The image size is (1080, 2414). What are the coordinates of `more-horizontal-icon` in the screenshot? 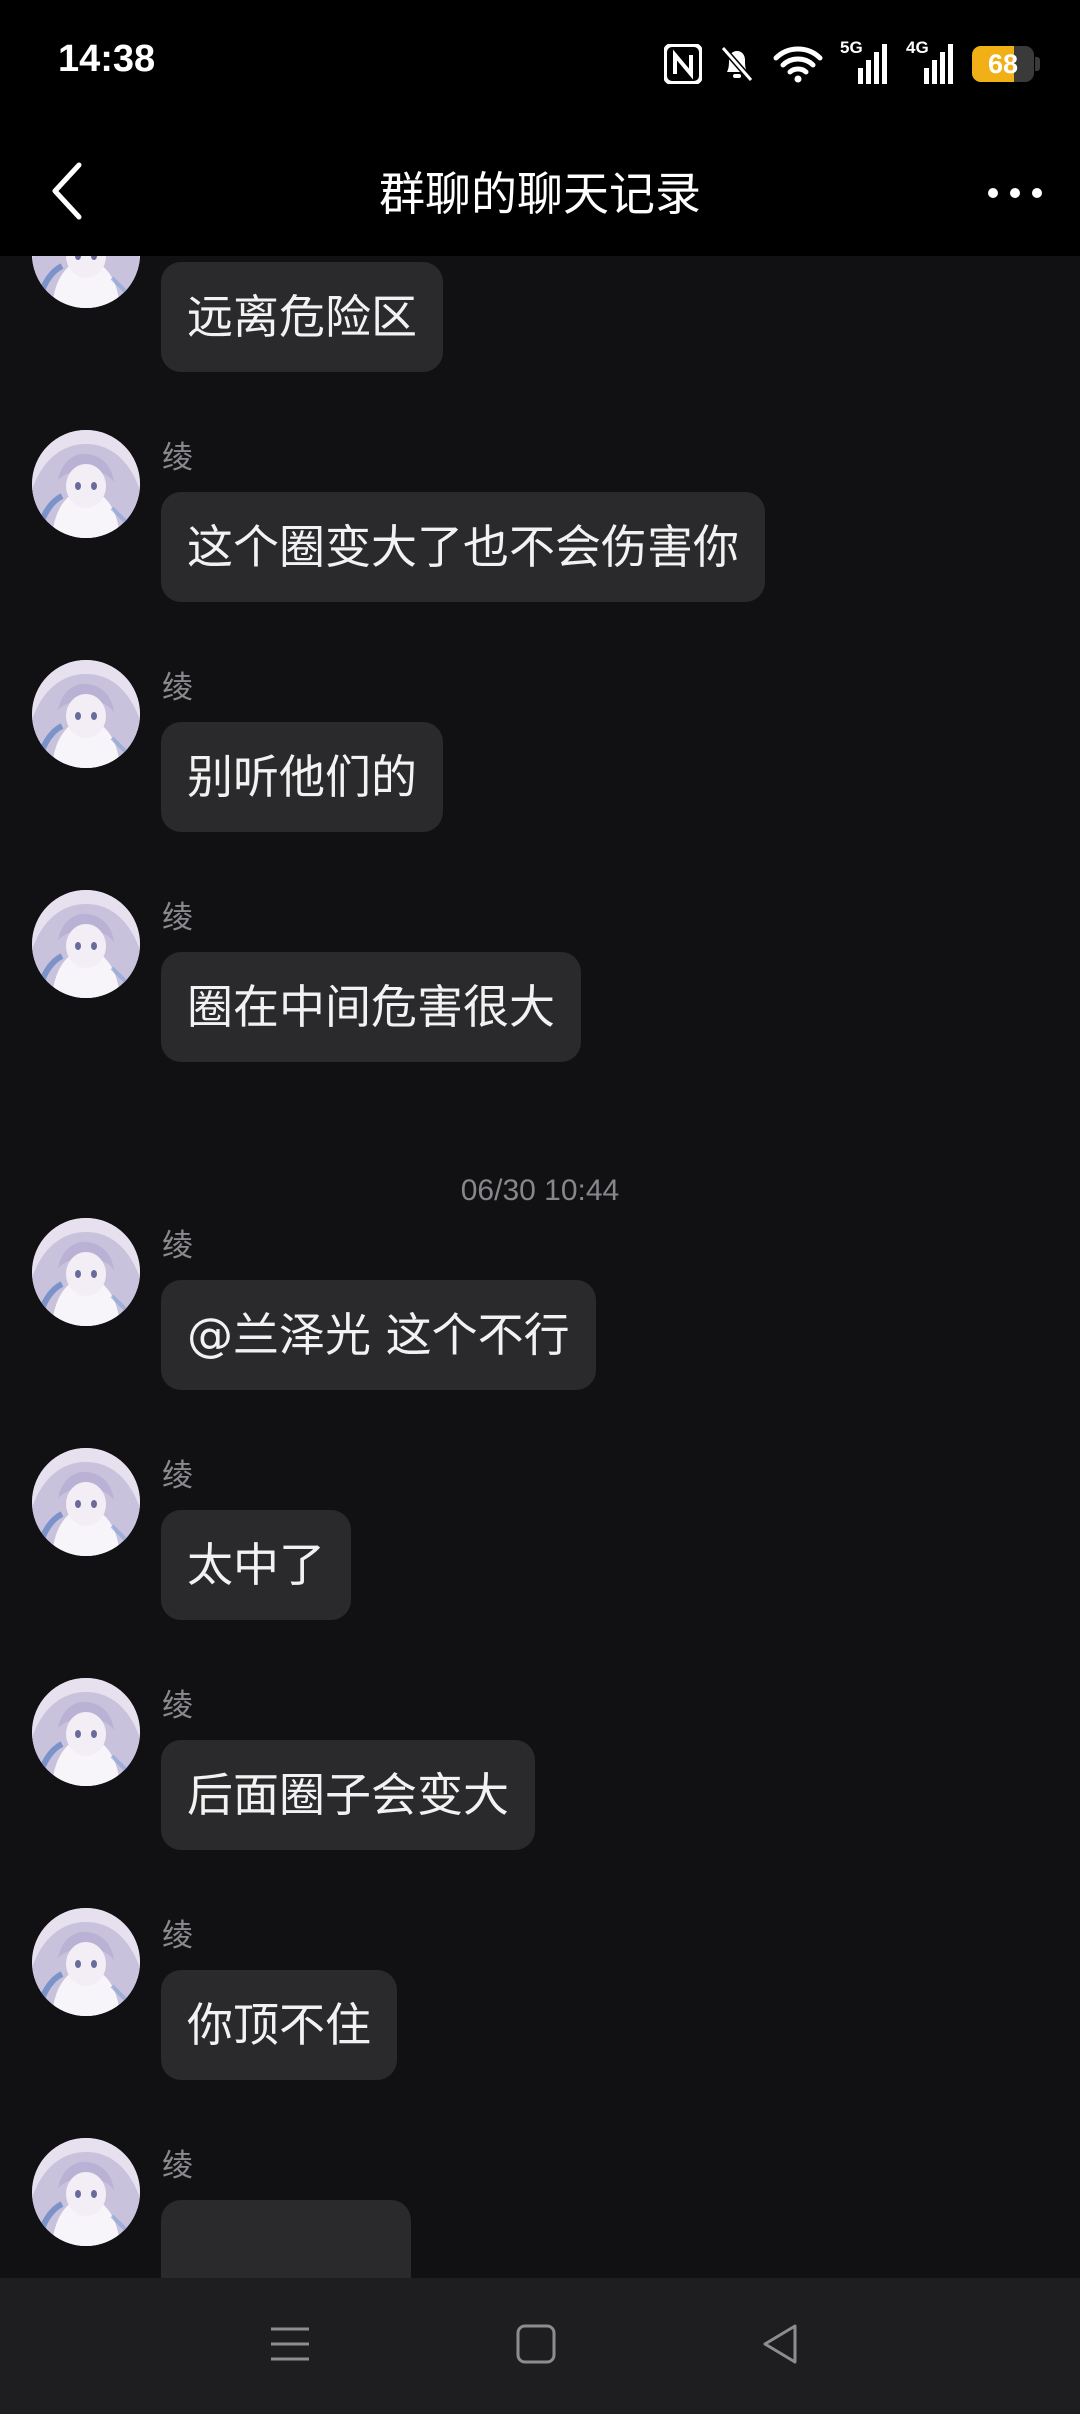 It's located at (1015, 193).